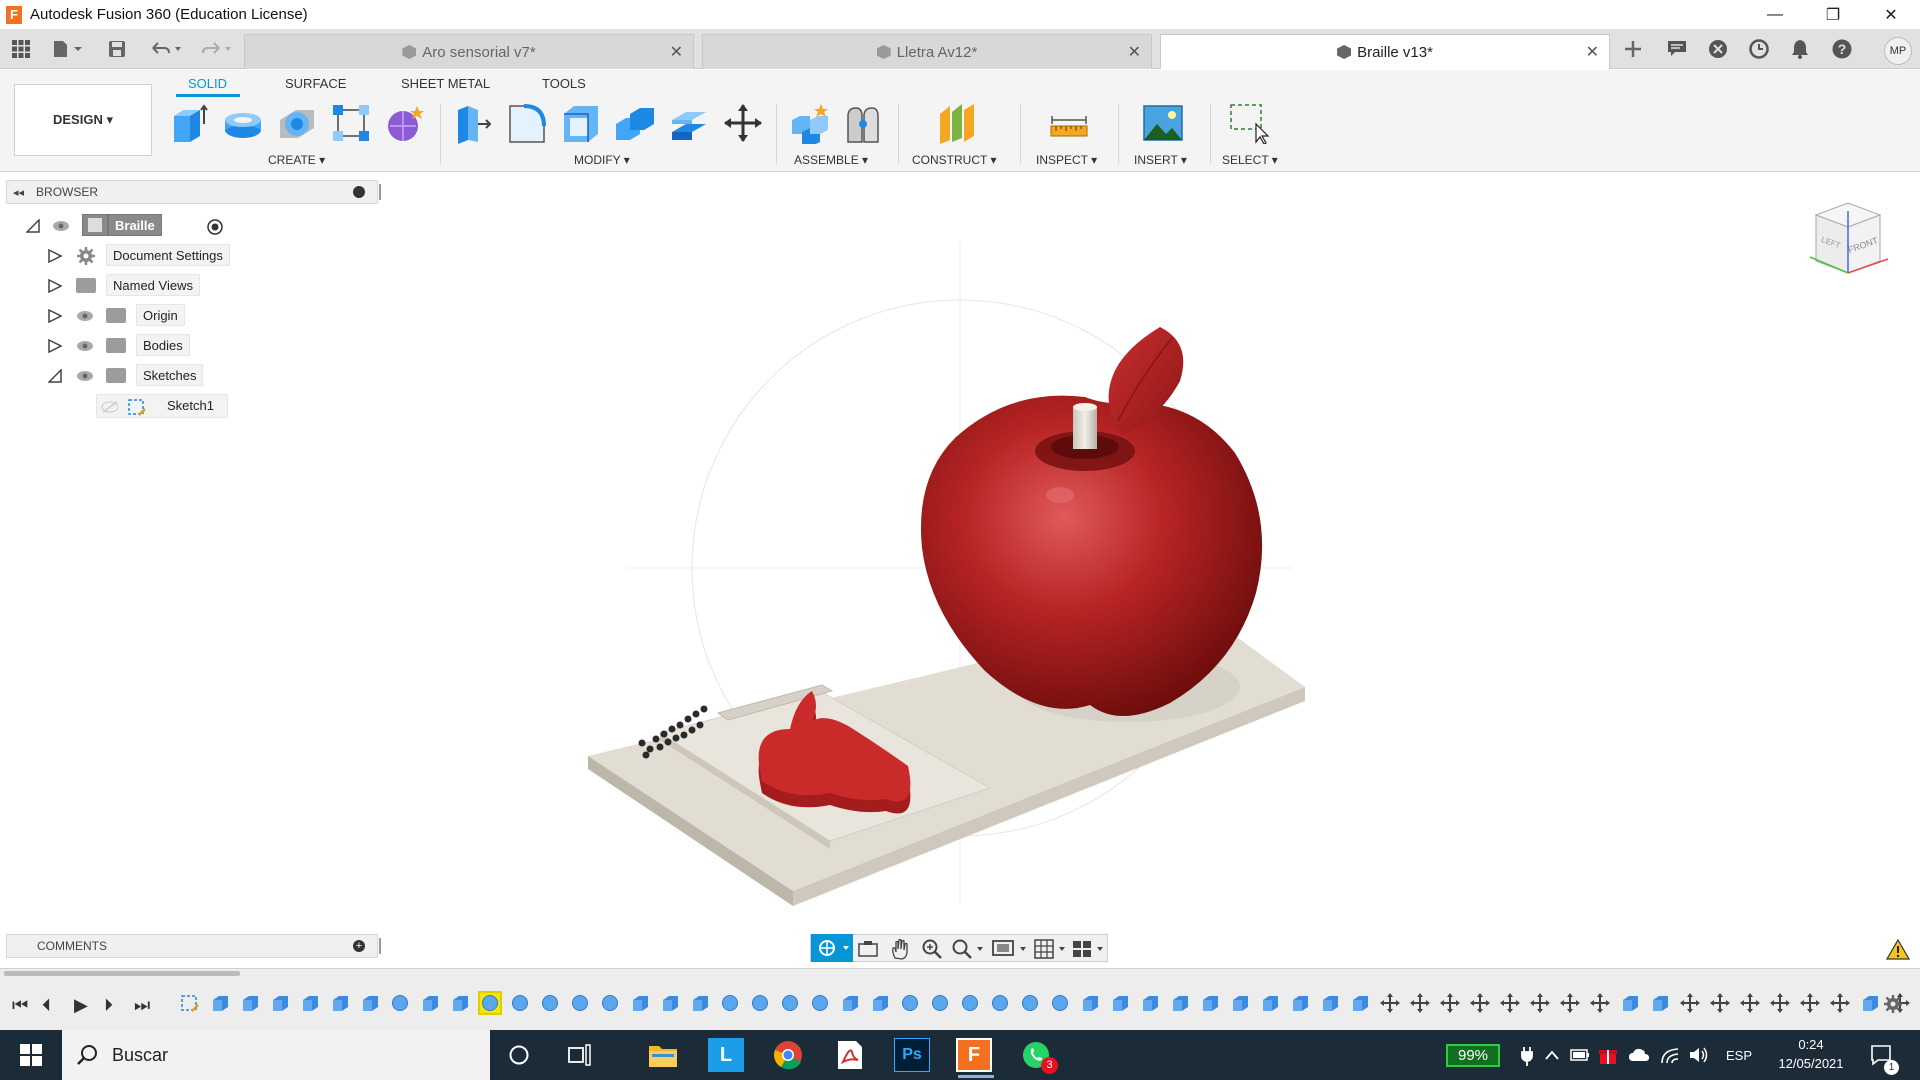  What do you see at coordinates (957, 123) in the screenshot?
I see `offset-plane-icon` at bounding box center [957, 123].